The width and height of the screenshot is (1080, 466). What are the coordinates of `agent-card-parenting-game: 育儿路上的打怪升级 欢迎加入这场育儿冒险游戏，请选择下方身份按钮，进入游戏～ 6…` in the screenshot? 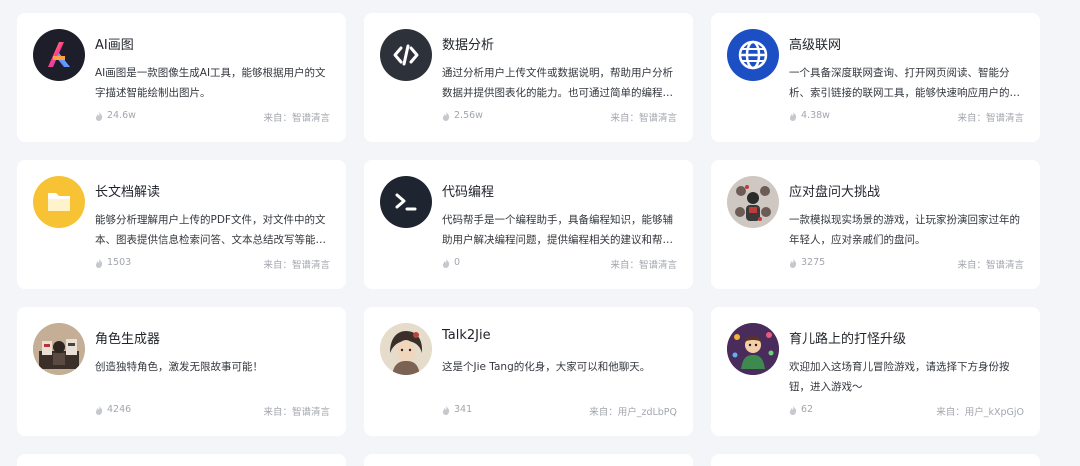 It's located at (875, 371).